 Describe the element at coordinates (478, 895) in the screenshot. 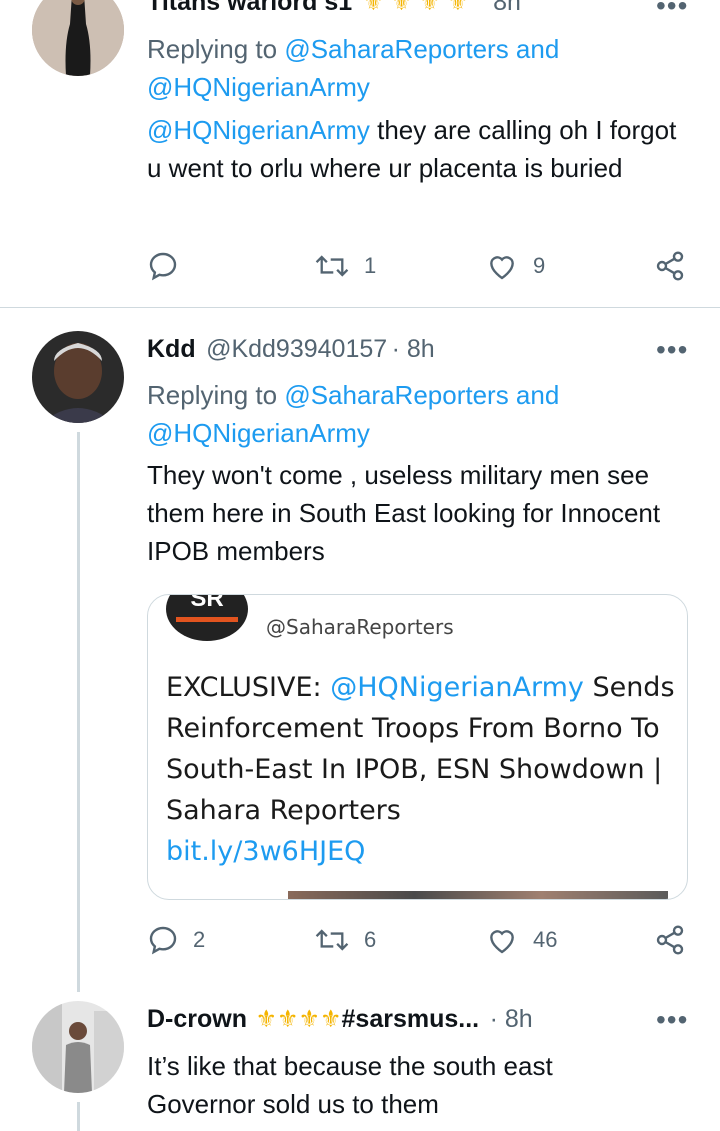

I see `card-image-strip` at that location.